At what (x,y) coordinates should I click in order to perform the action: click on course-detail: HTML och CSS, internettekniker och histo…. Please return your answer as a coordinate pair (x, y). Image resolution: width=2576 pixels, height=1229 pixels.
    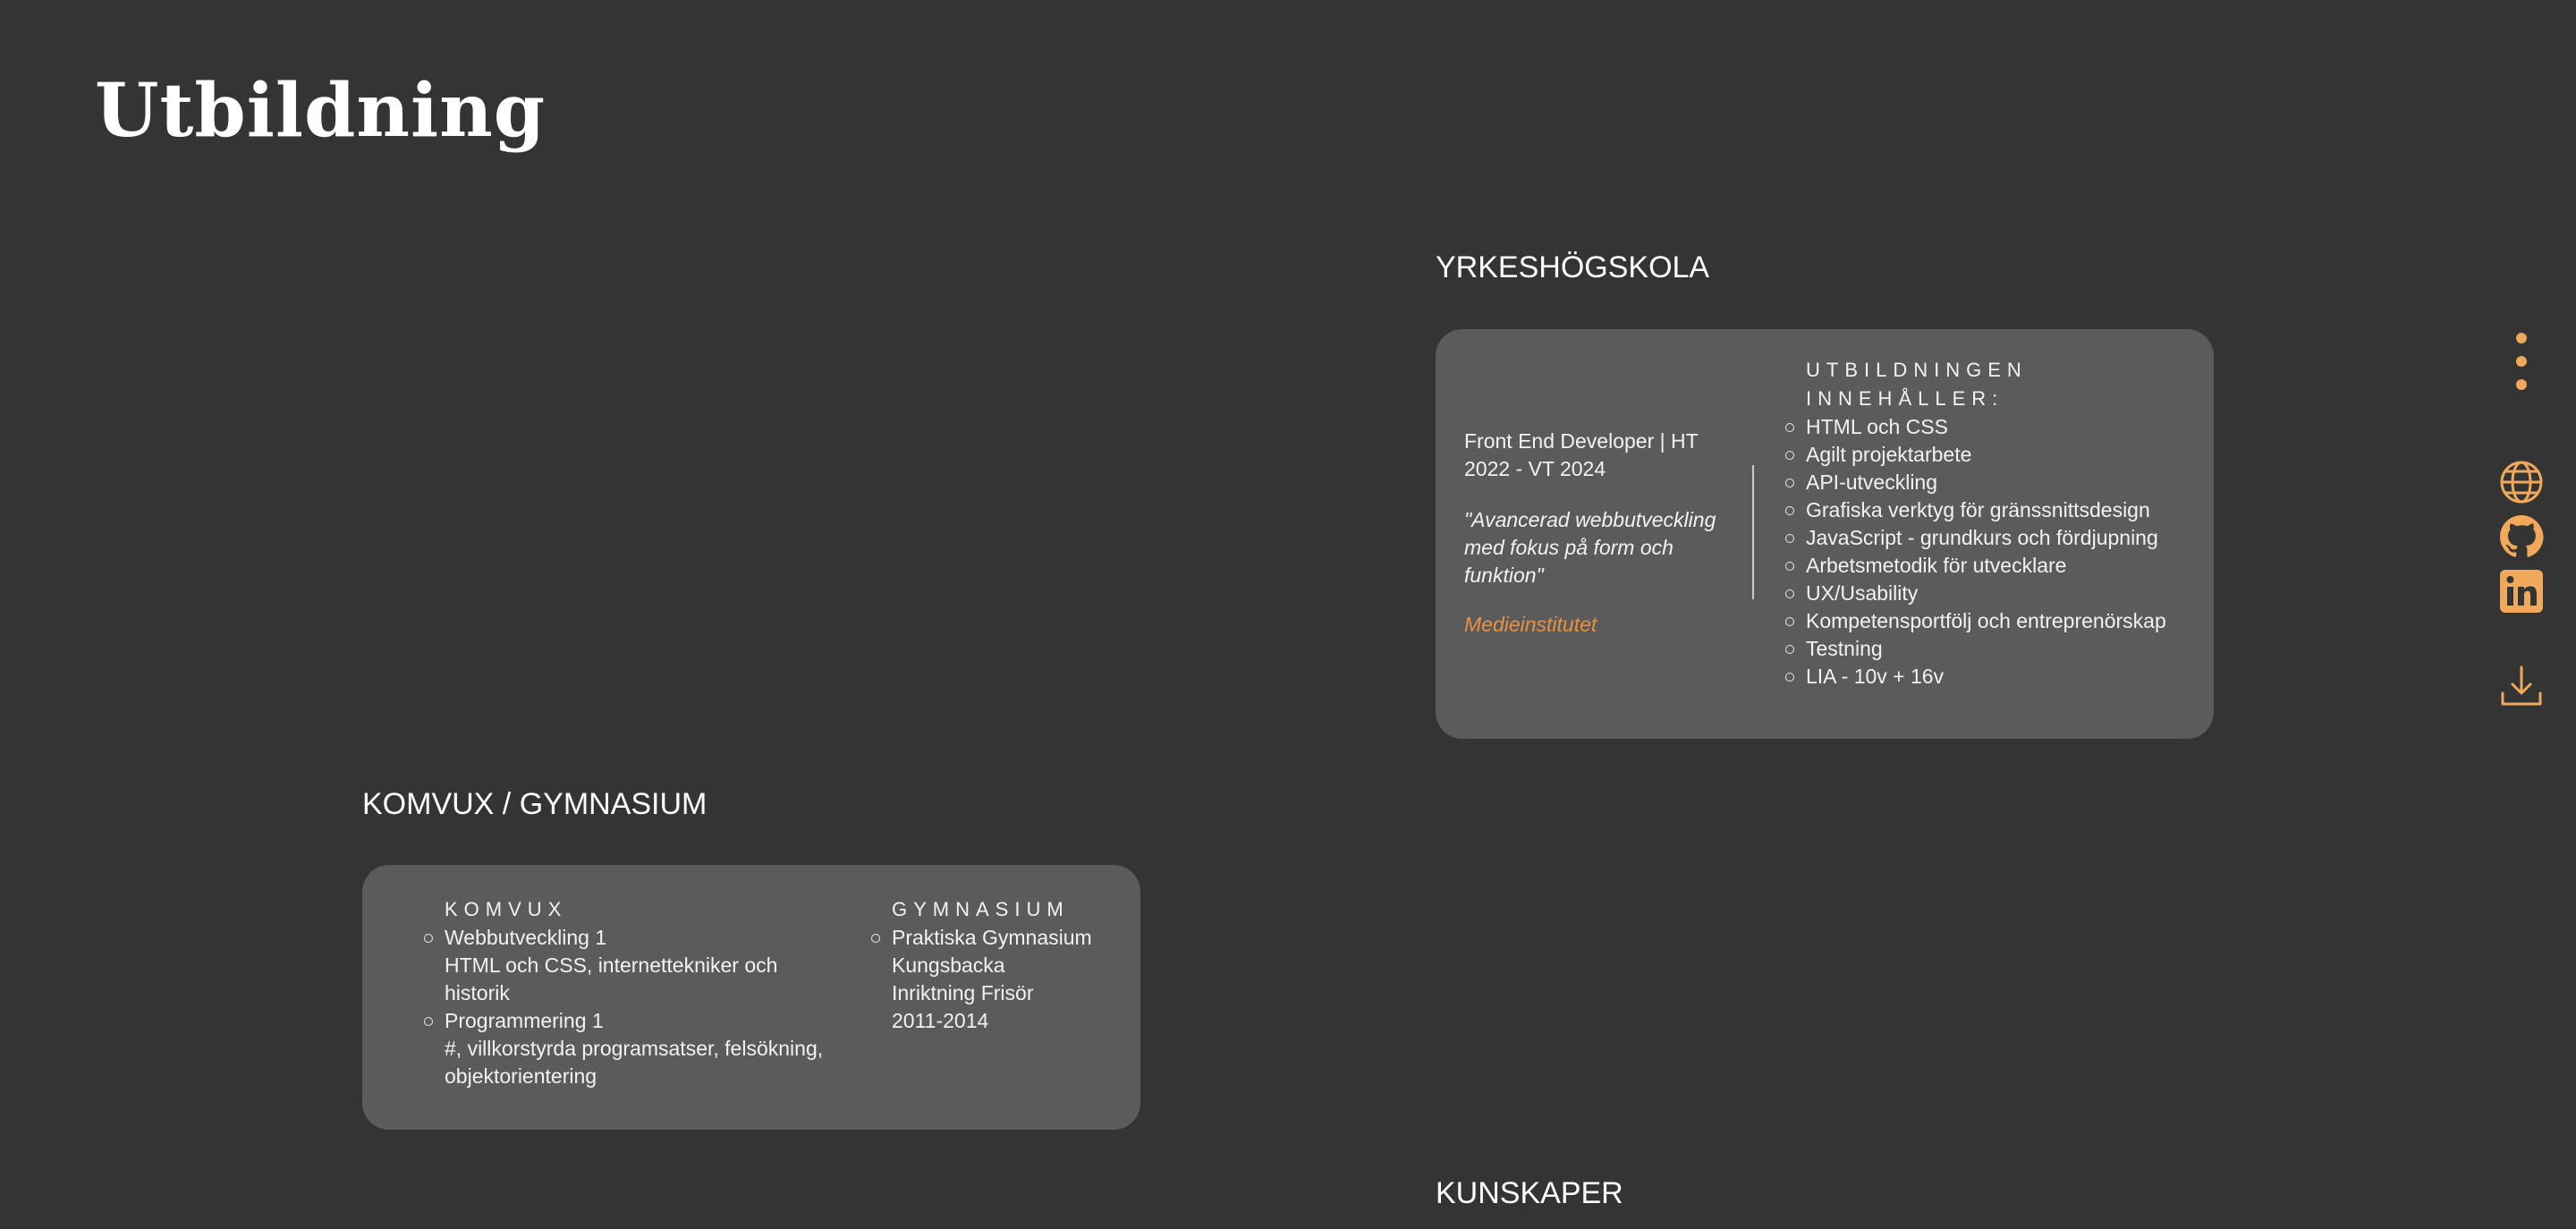
    Looking at the image, I should click on (611, 979).